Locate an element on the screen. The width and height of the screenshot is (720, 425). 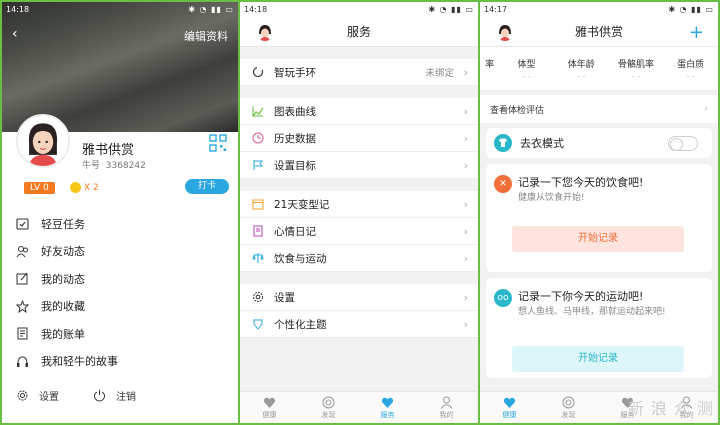
menu-item-my-posts: 我的动态 is located at coordinates (120, 279).